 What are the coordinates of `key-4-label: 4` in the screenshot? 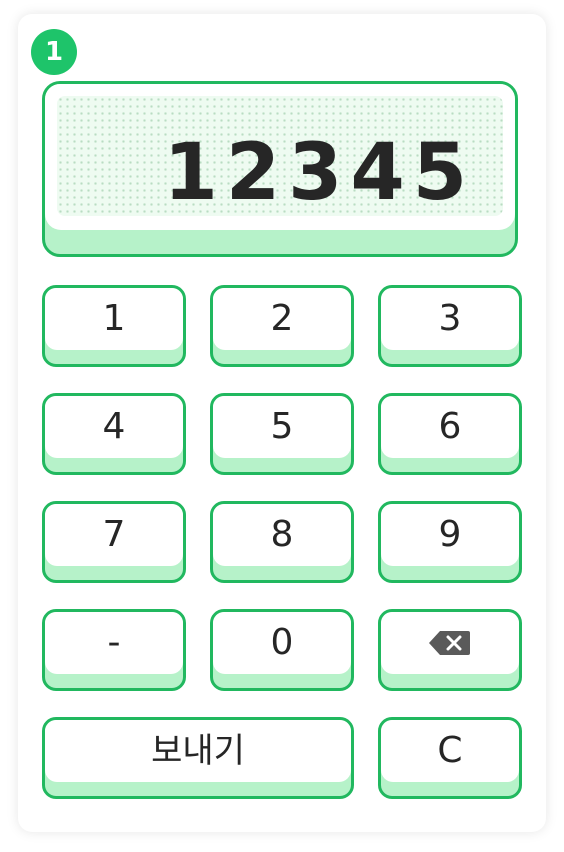 It's located at (114, 426).